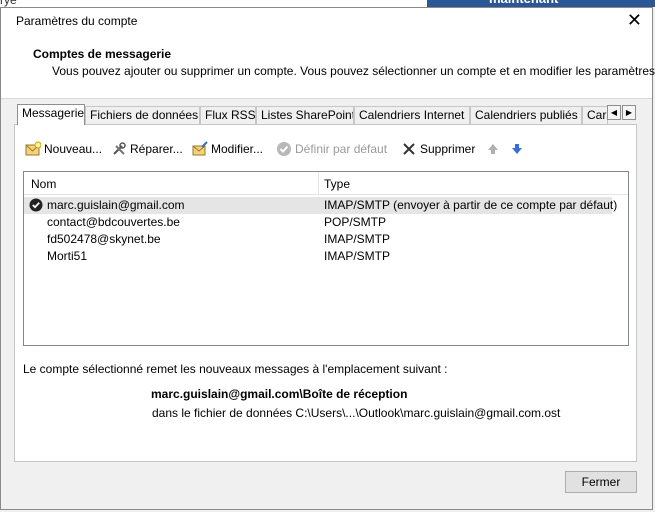  I want to click on tab-scroll-left-icon: ◀, so click(614, 112).